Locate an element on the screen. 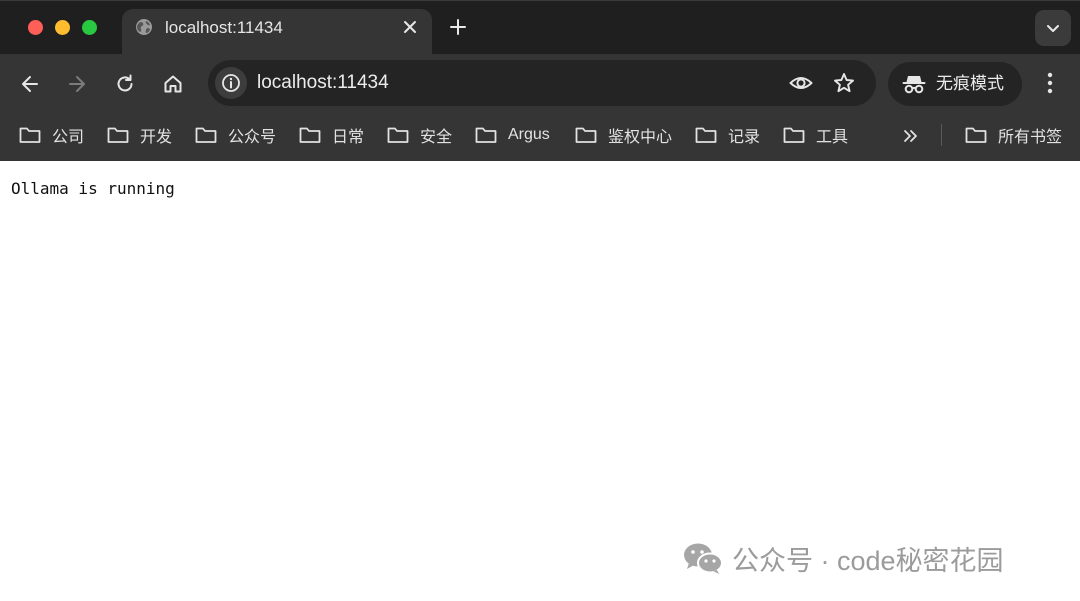 This screenshot has width=1080, height=601. bookmark-folder: 安全 is located at coordinates (419, 135).